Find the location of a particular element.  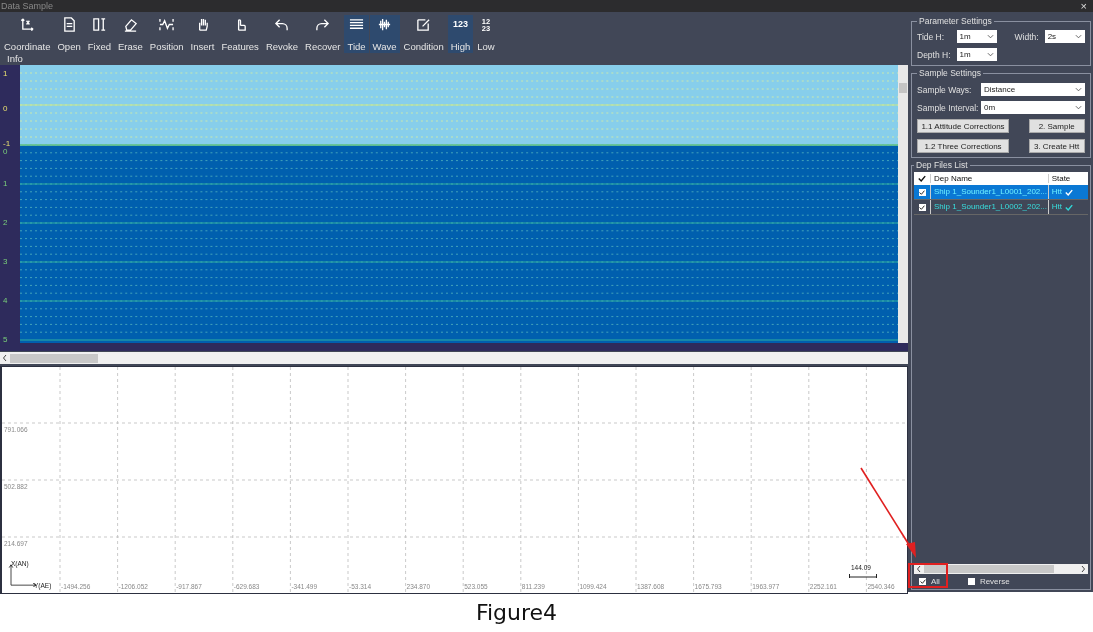

toolbar-button: Recover is located at coordinates (323, 34).